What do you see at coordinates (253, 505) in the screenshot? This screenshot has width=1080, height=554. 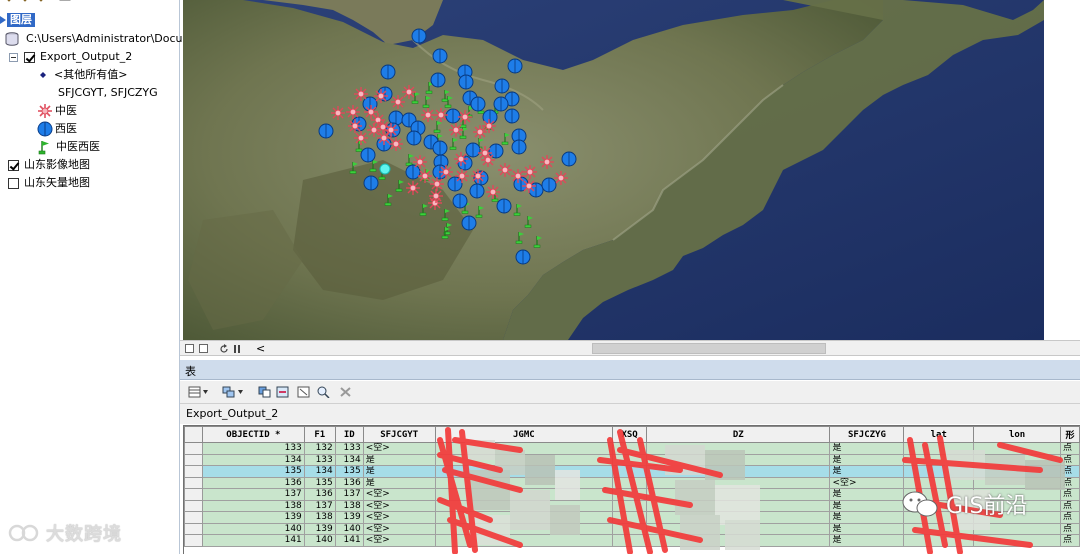 I see `cell-objectid: 138` at bounding box center [253, 505].